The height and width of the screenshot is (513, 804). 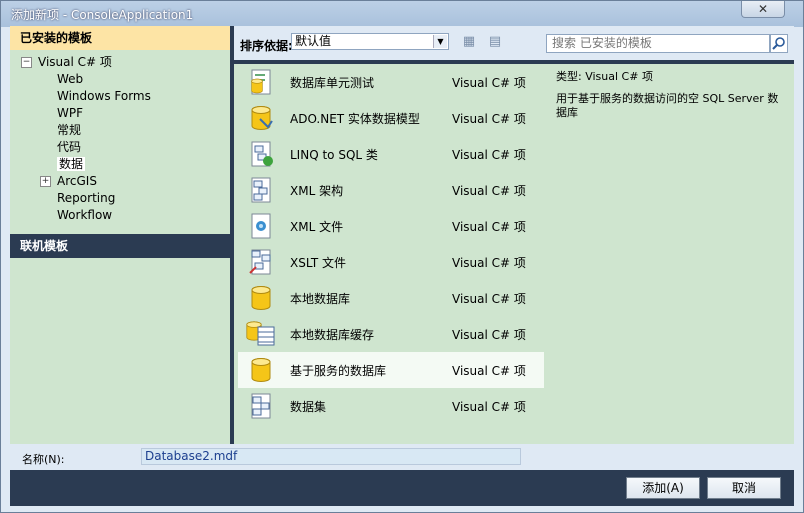 I want to click on tree-item-label: 代码, so click(x=69, y=147).